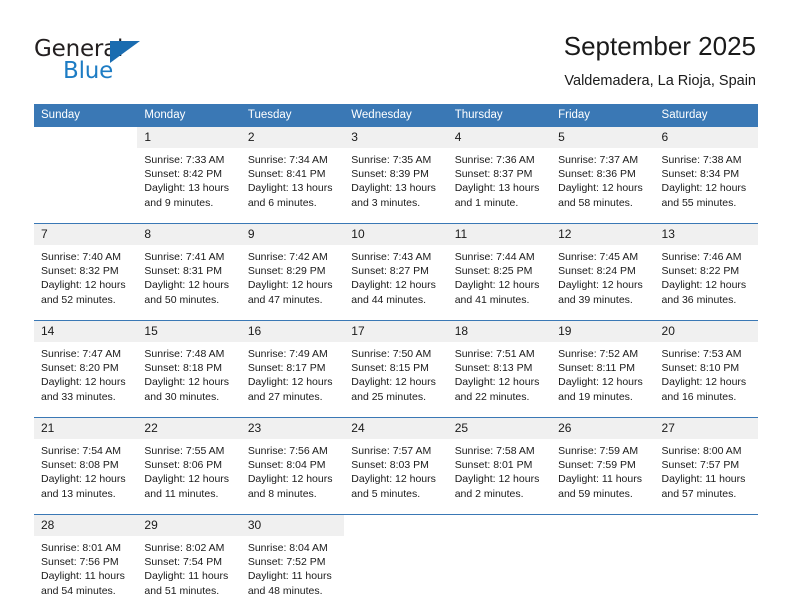 This screenshot has height=612, width=792. I want to click on daylight-text-line2: and 47 minutes., so click(285, 299).